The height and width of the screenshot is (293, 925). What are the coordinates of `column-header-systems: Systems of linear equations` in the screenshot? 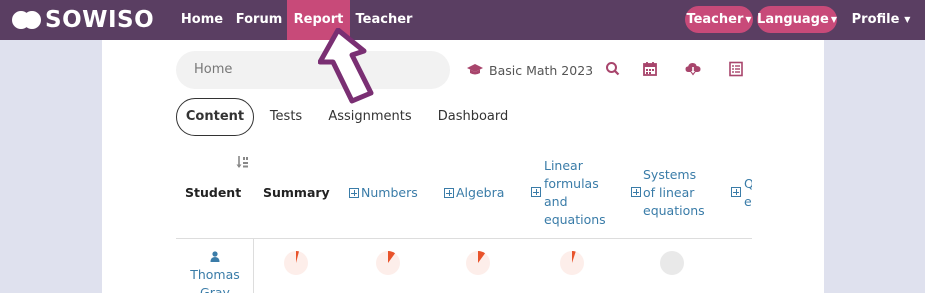 It's located at (674, 193).